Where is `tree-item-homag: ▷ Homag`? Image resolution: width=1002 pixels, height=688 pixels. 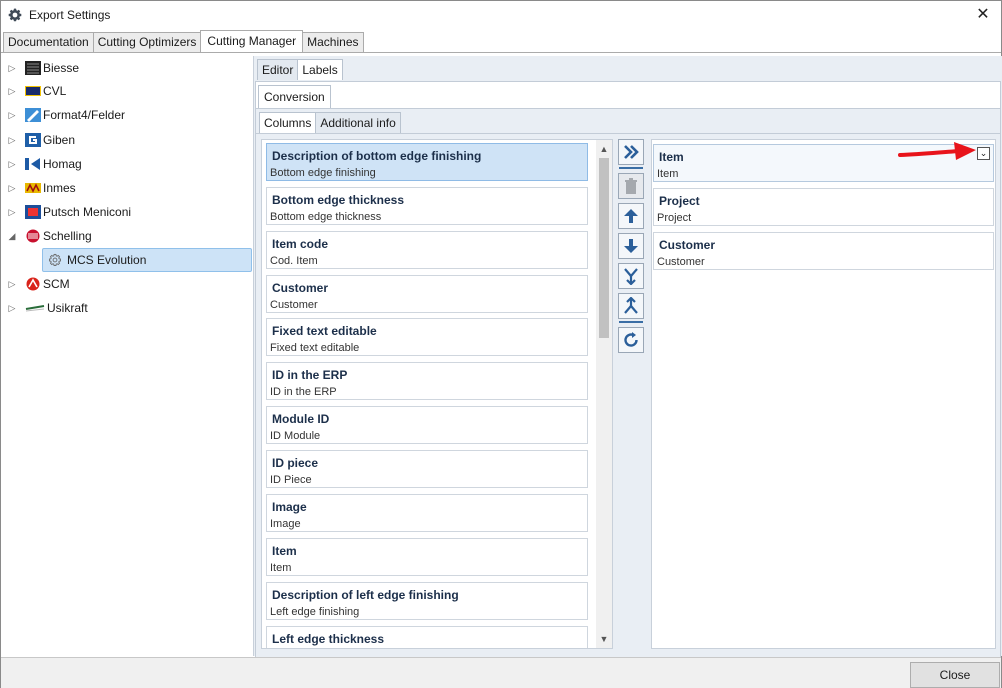 tree-item-homag: ▷ Homag is located at coordinates (44, 164).